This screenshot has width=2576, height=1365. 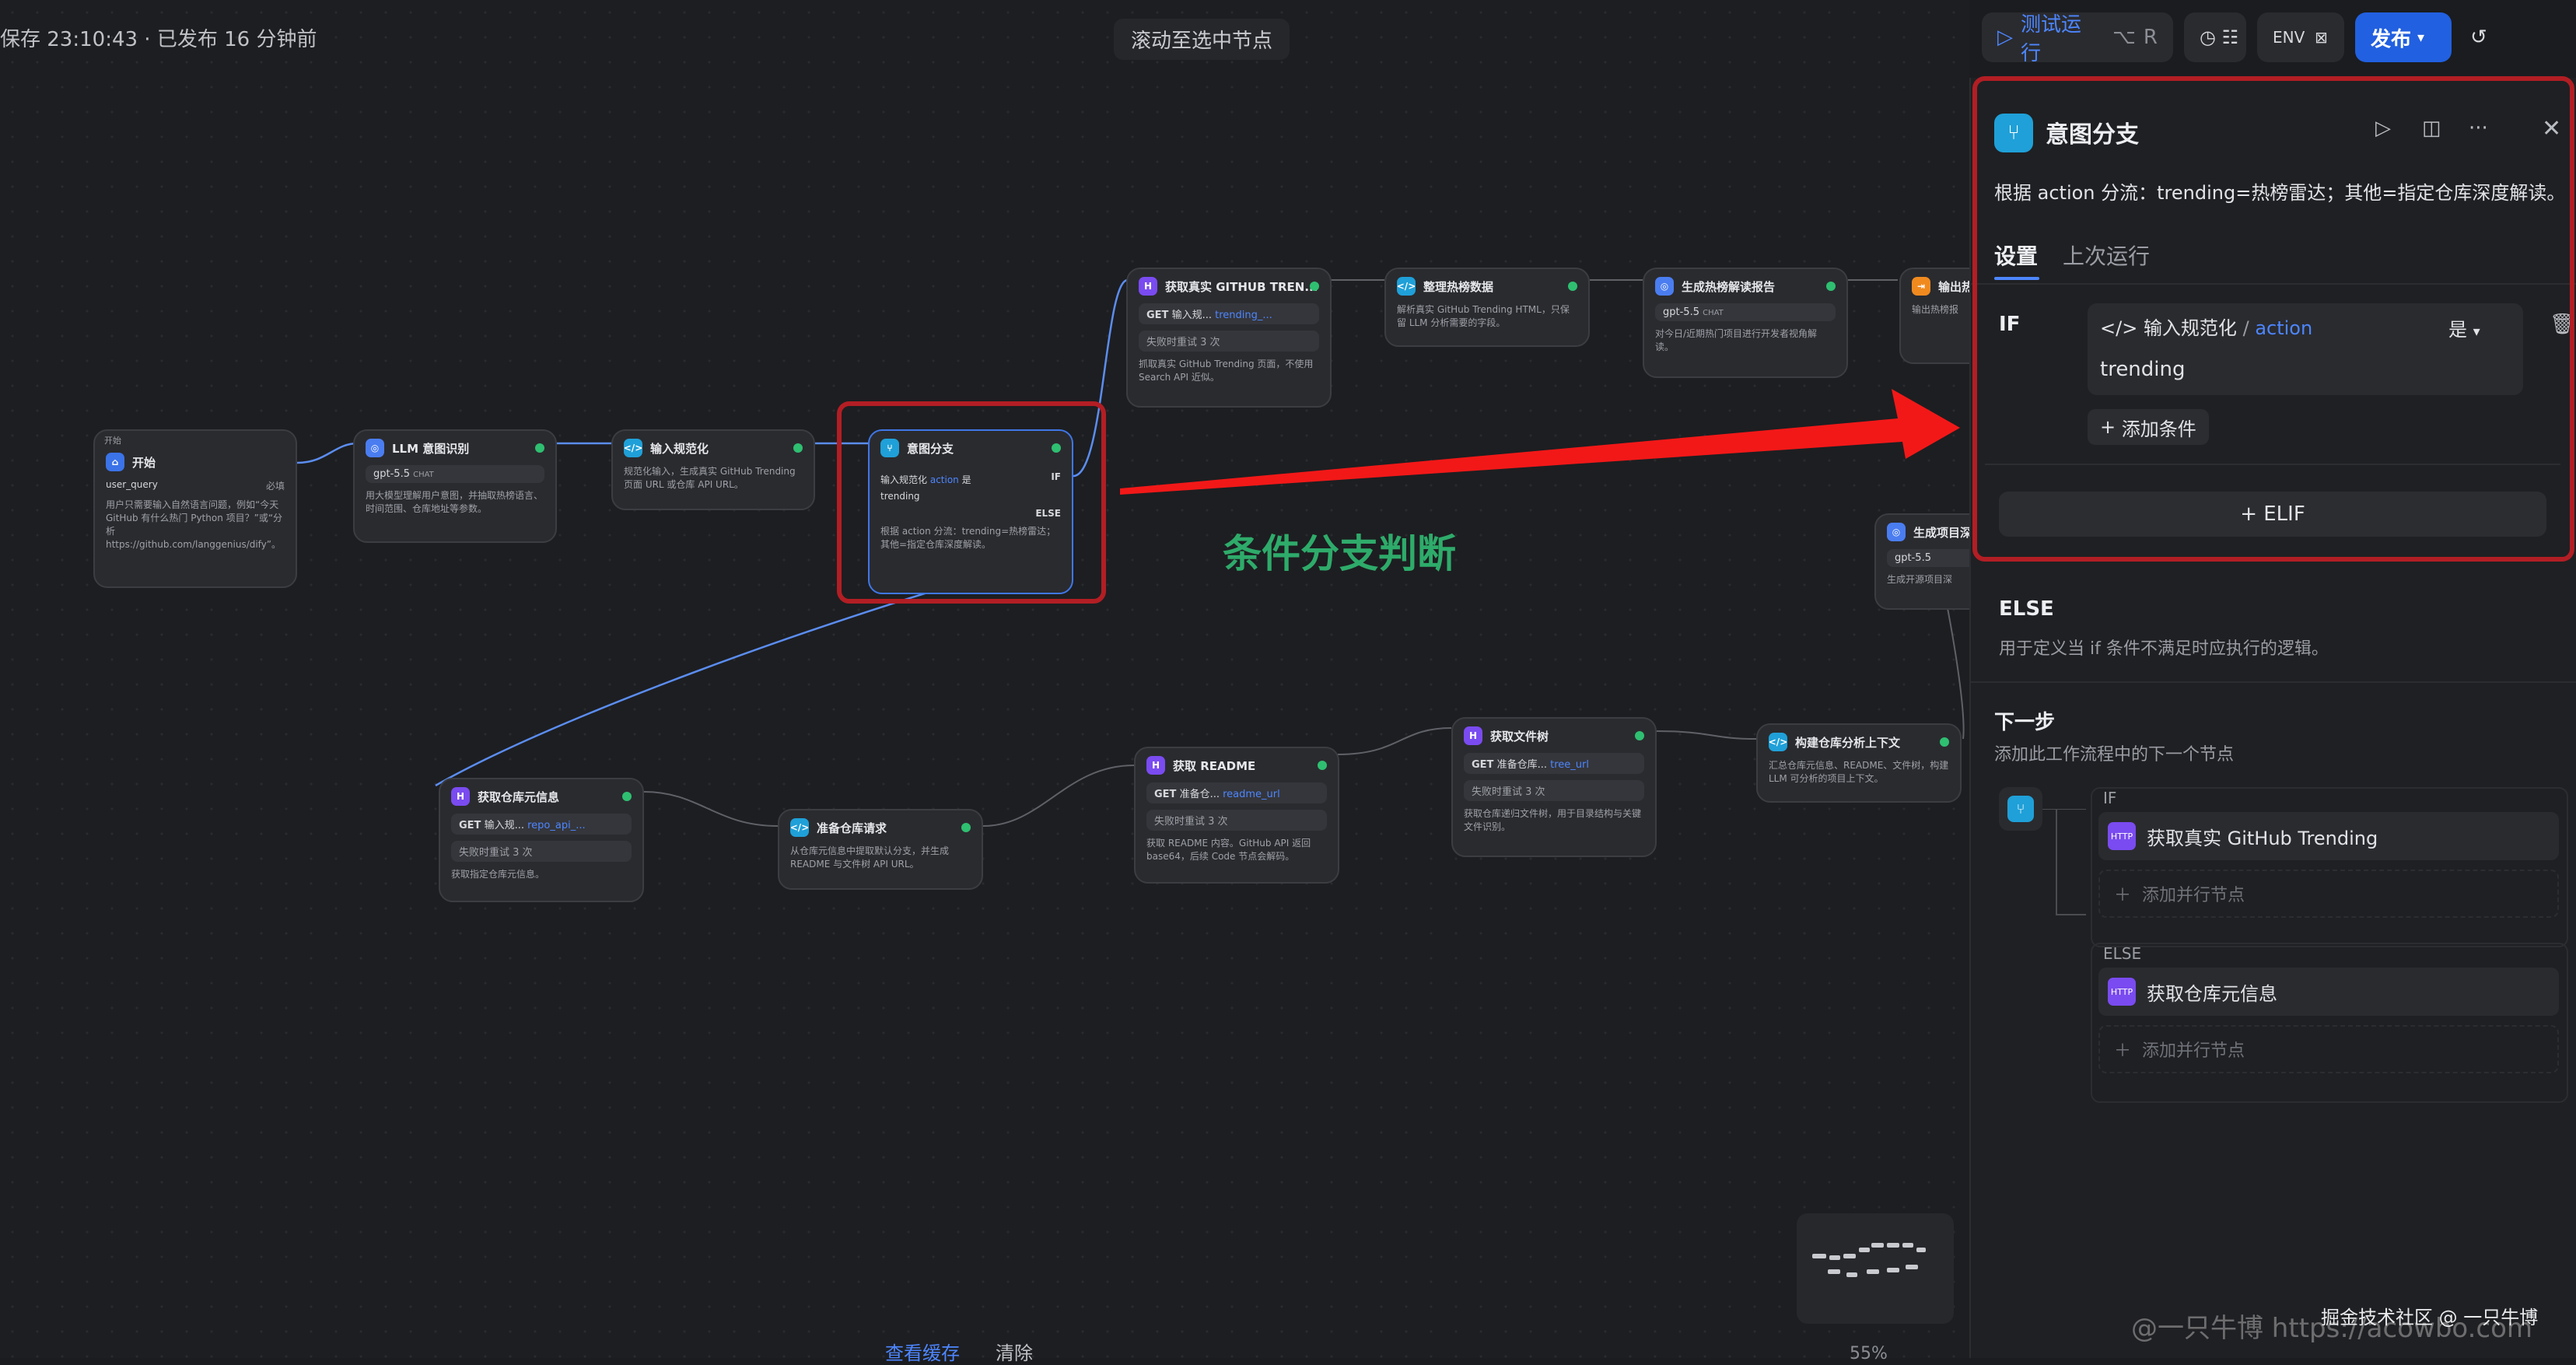 I want to click on node-title: 输出热, so click(x=1956, y=287).